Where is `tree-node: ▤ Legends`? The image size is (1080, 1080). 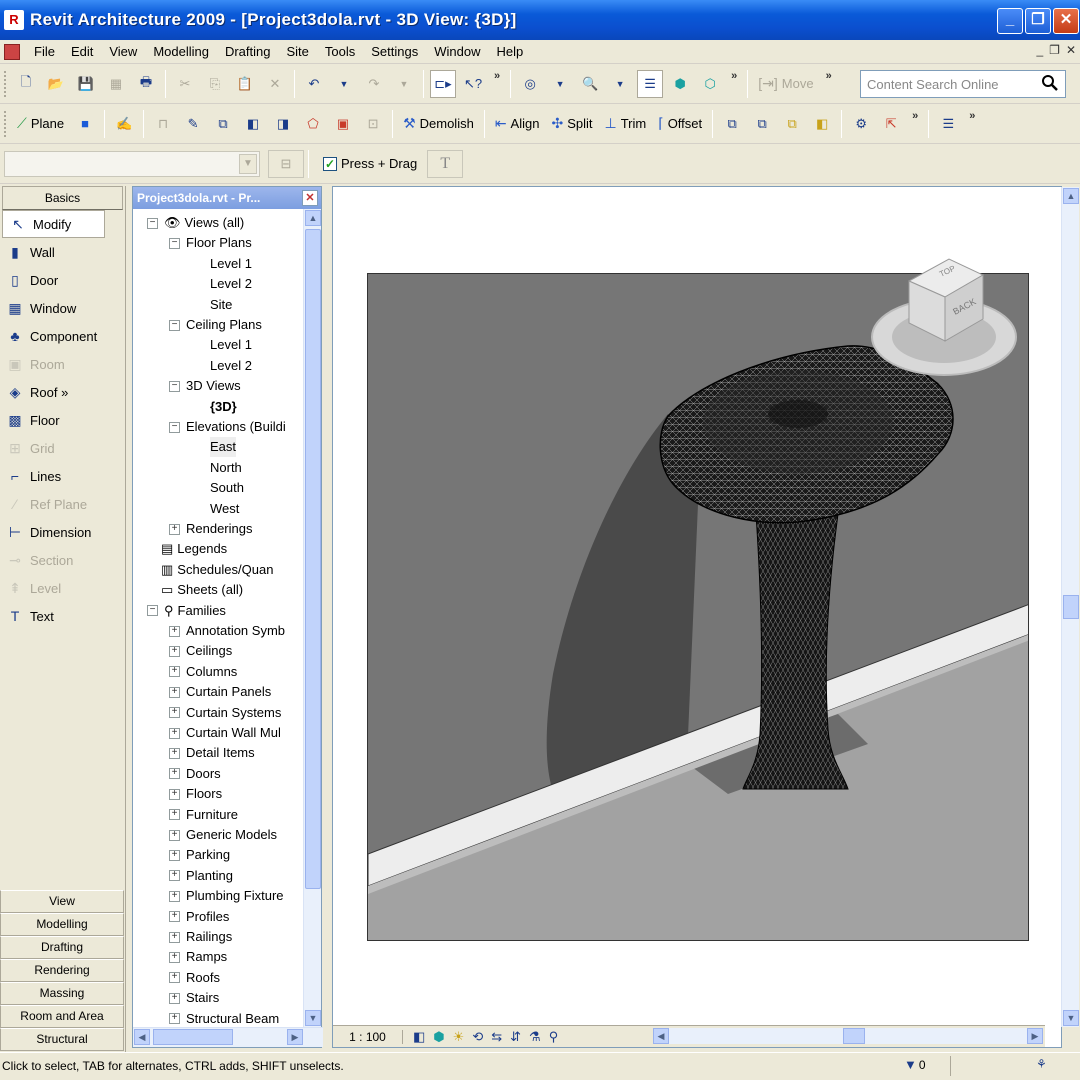 tree-node: ▤ Legends is located at coordinates (194, 549).